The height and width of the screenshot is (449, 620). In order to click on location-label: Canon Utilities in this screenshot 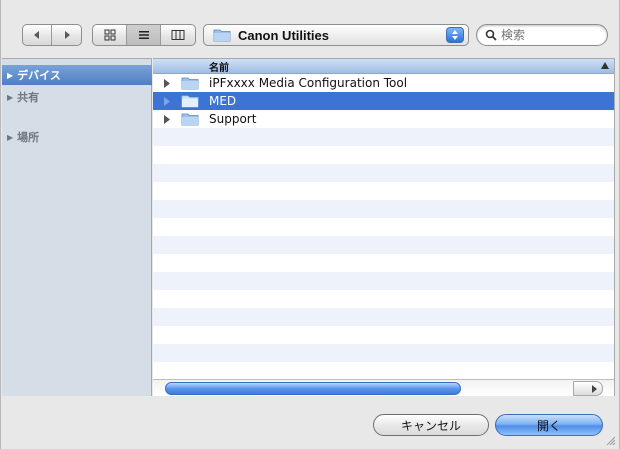, I will do `click(284, 35)`.